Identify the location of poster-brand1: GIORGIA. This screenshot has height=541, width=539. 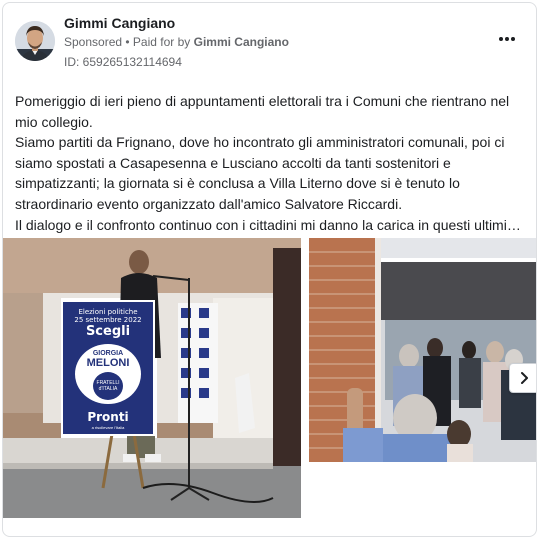
(108, 353).